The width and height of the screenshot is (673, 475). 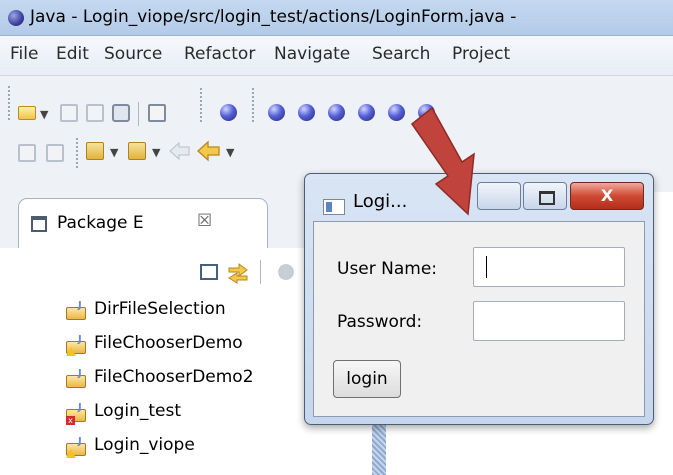 I want to click on username-label: User Name:, so click(x=387, y=269).